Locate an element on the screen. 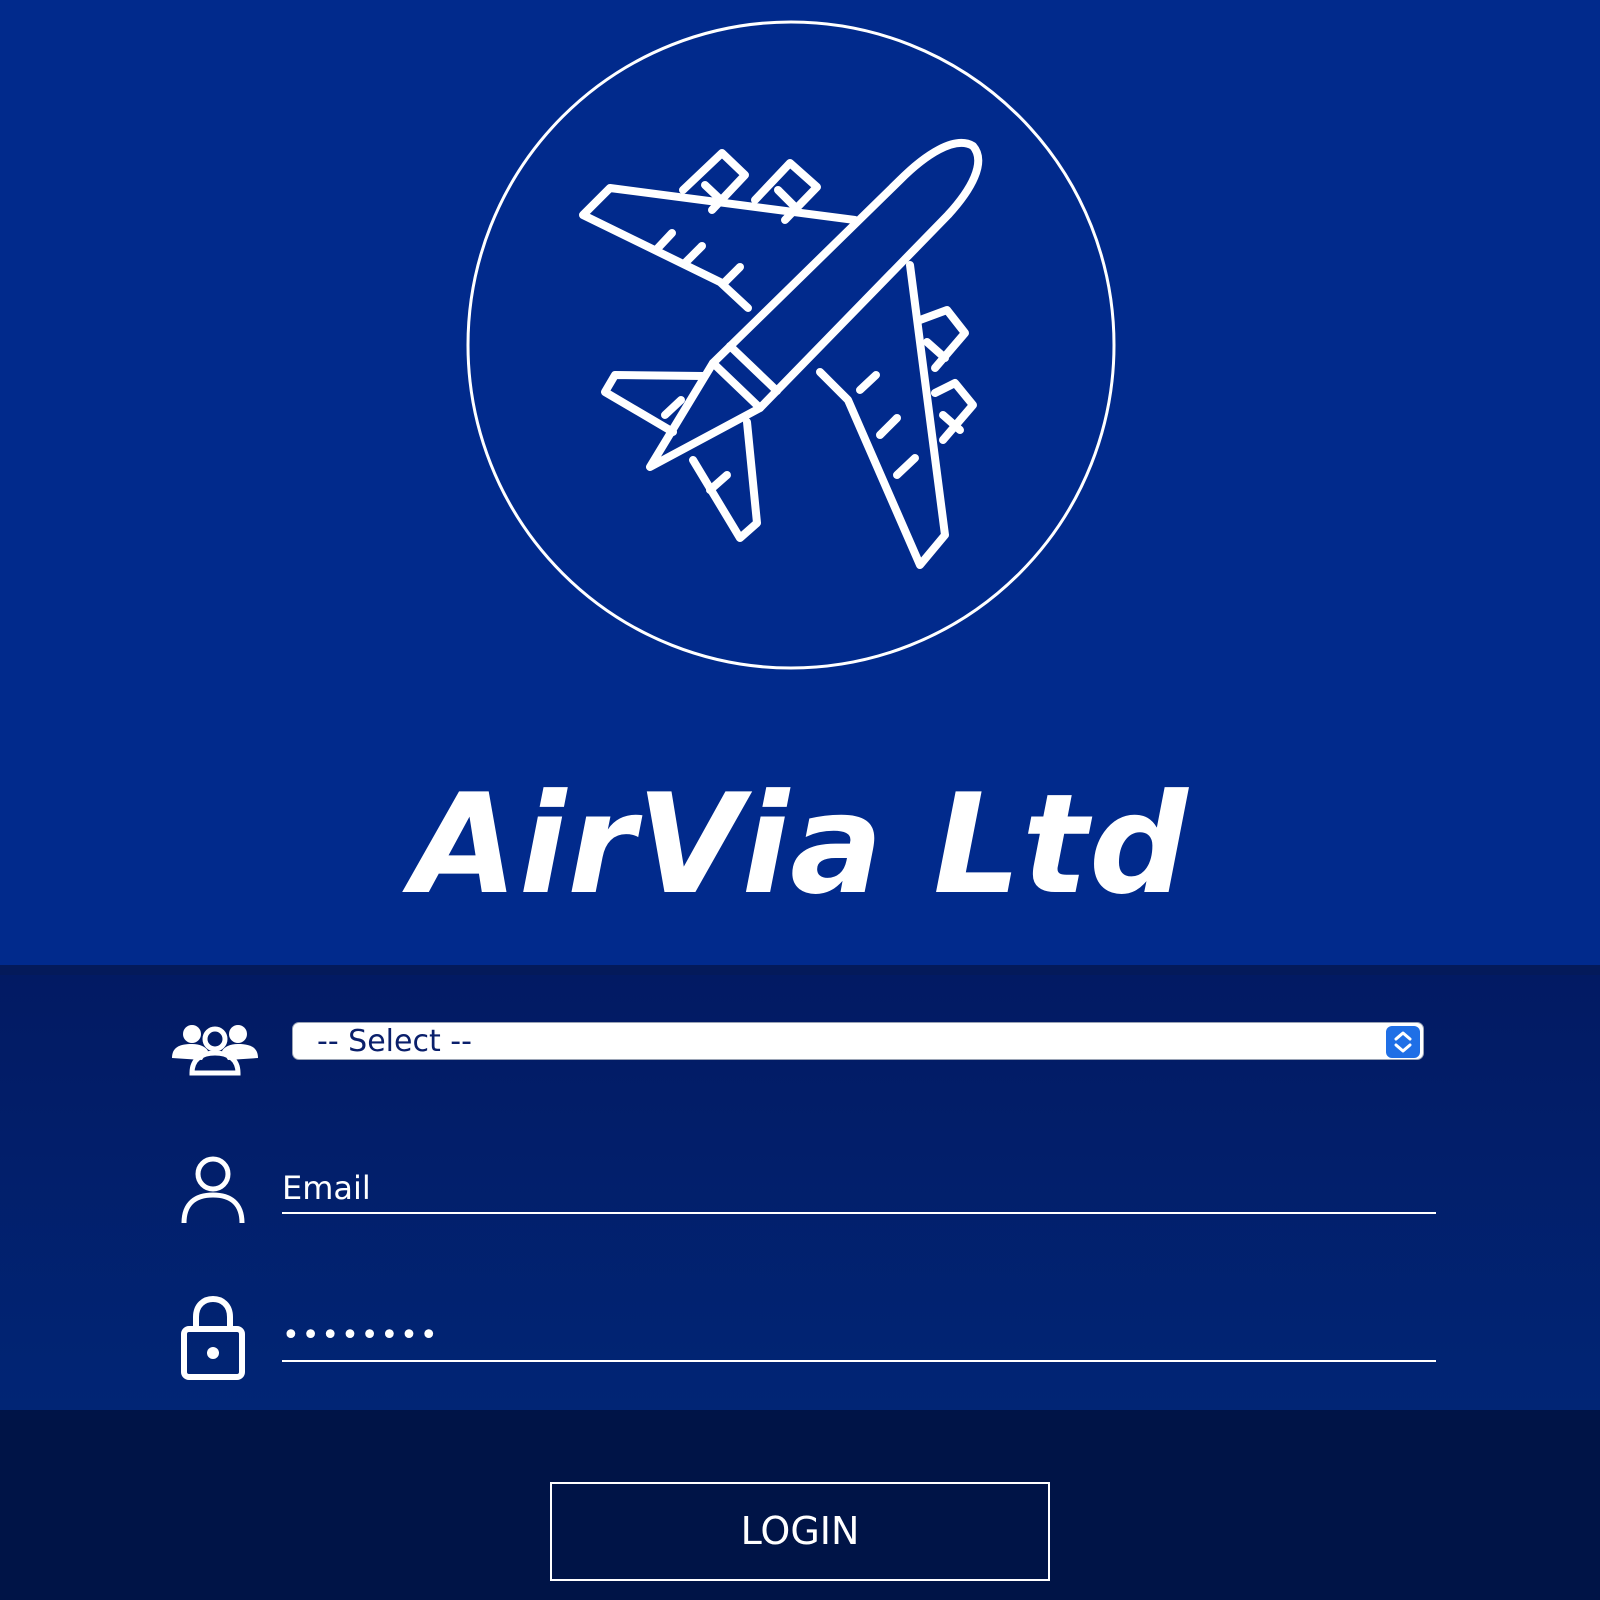  group-icon is located at coordinates (215, 1050).